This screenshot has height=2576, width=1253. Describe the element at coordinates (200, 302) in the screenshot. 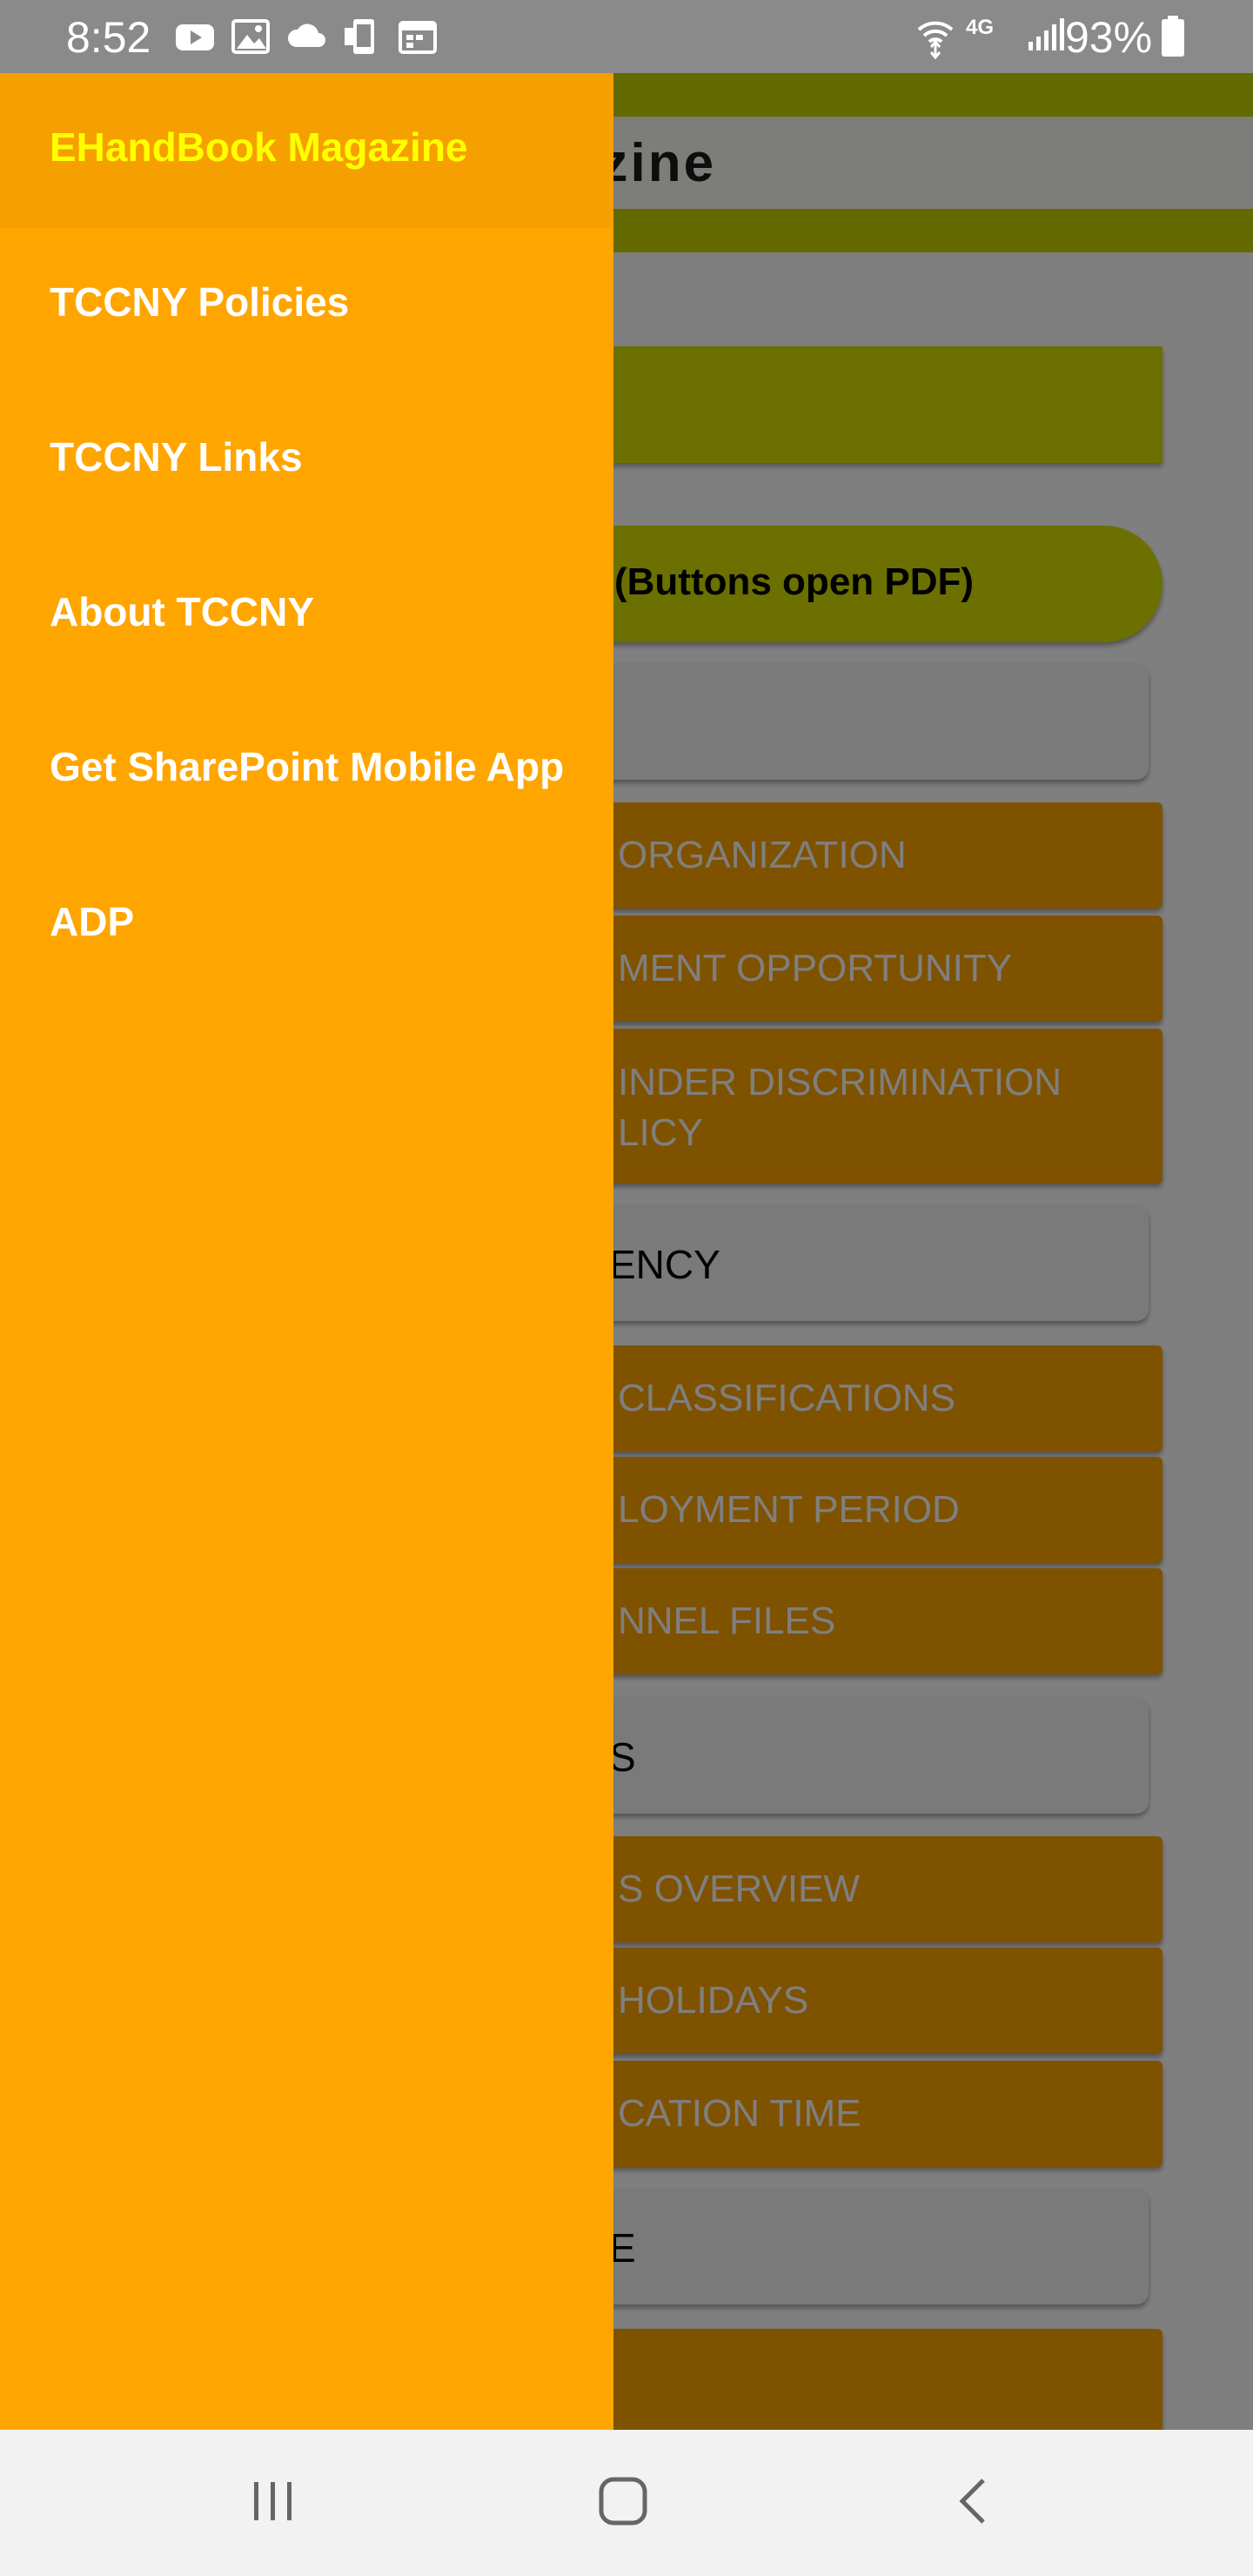

I see `drawer-item-label: TCCNY Policies` at that location.